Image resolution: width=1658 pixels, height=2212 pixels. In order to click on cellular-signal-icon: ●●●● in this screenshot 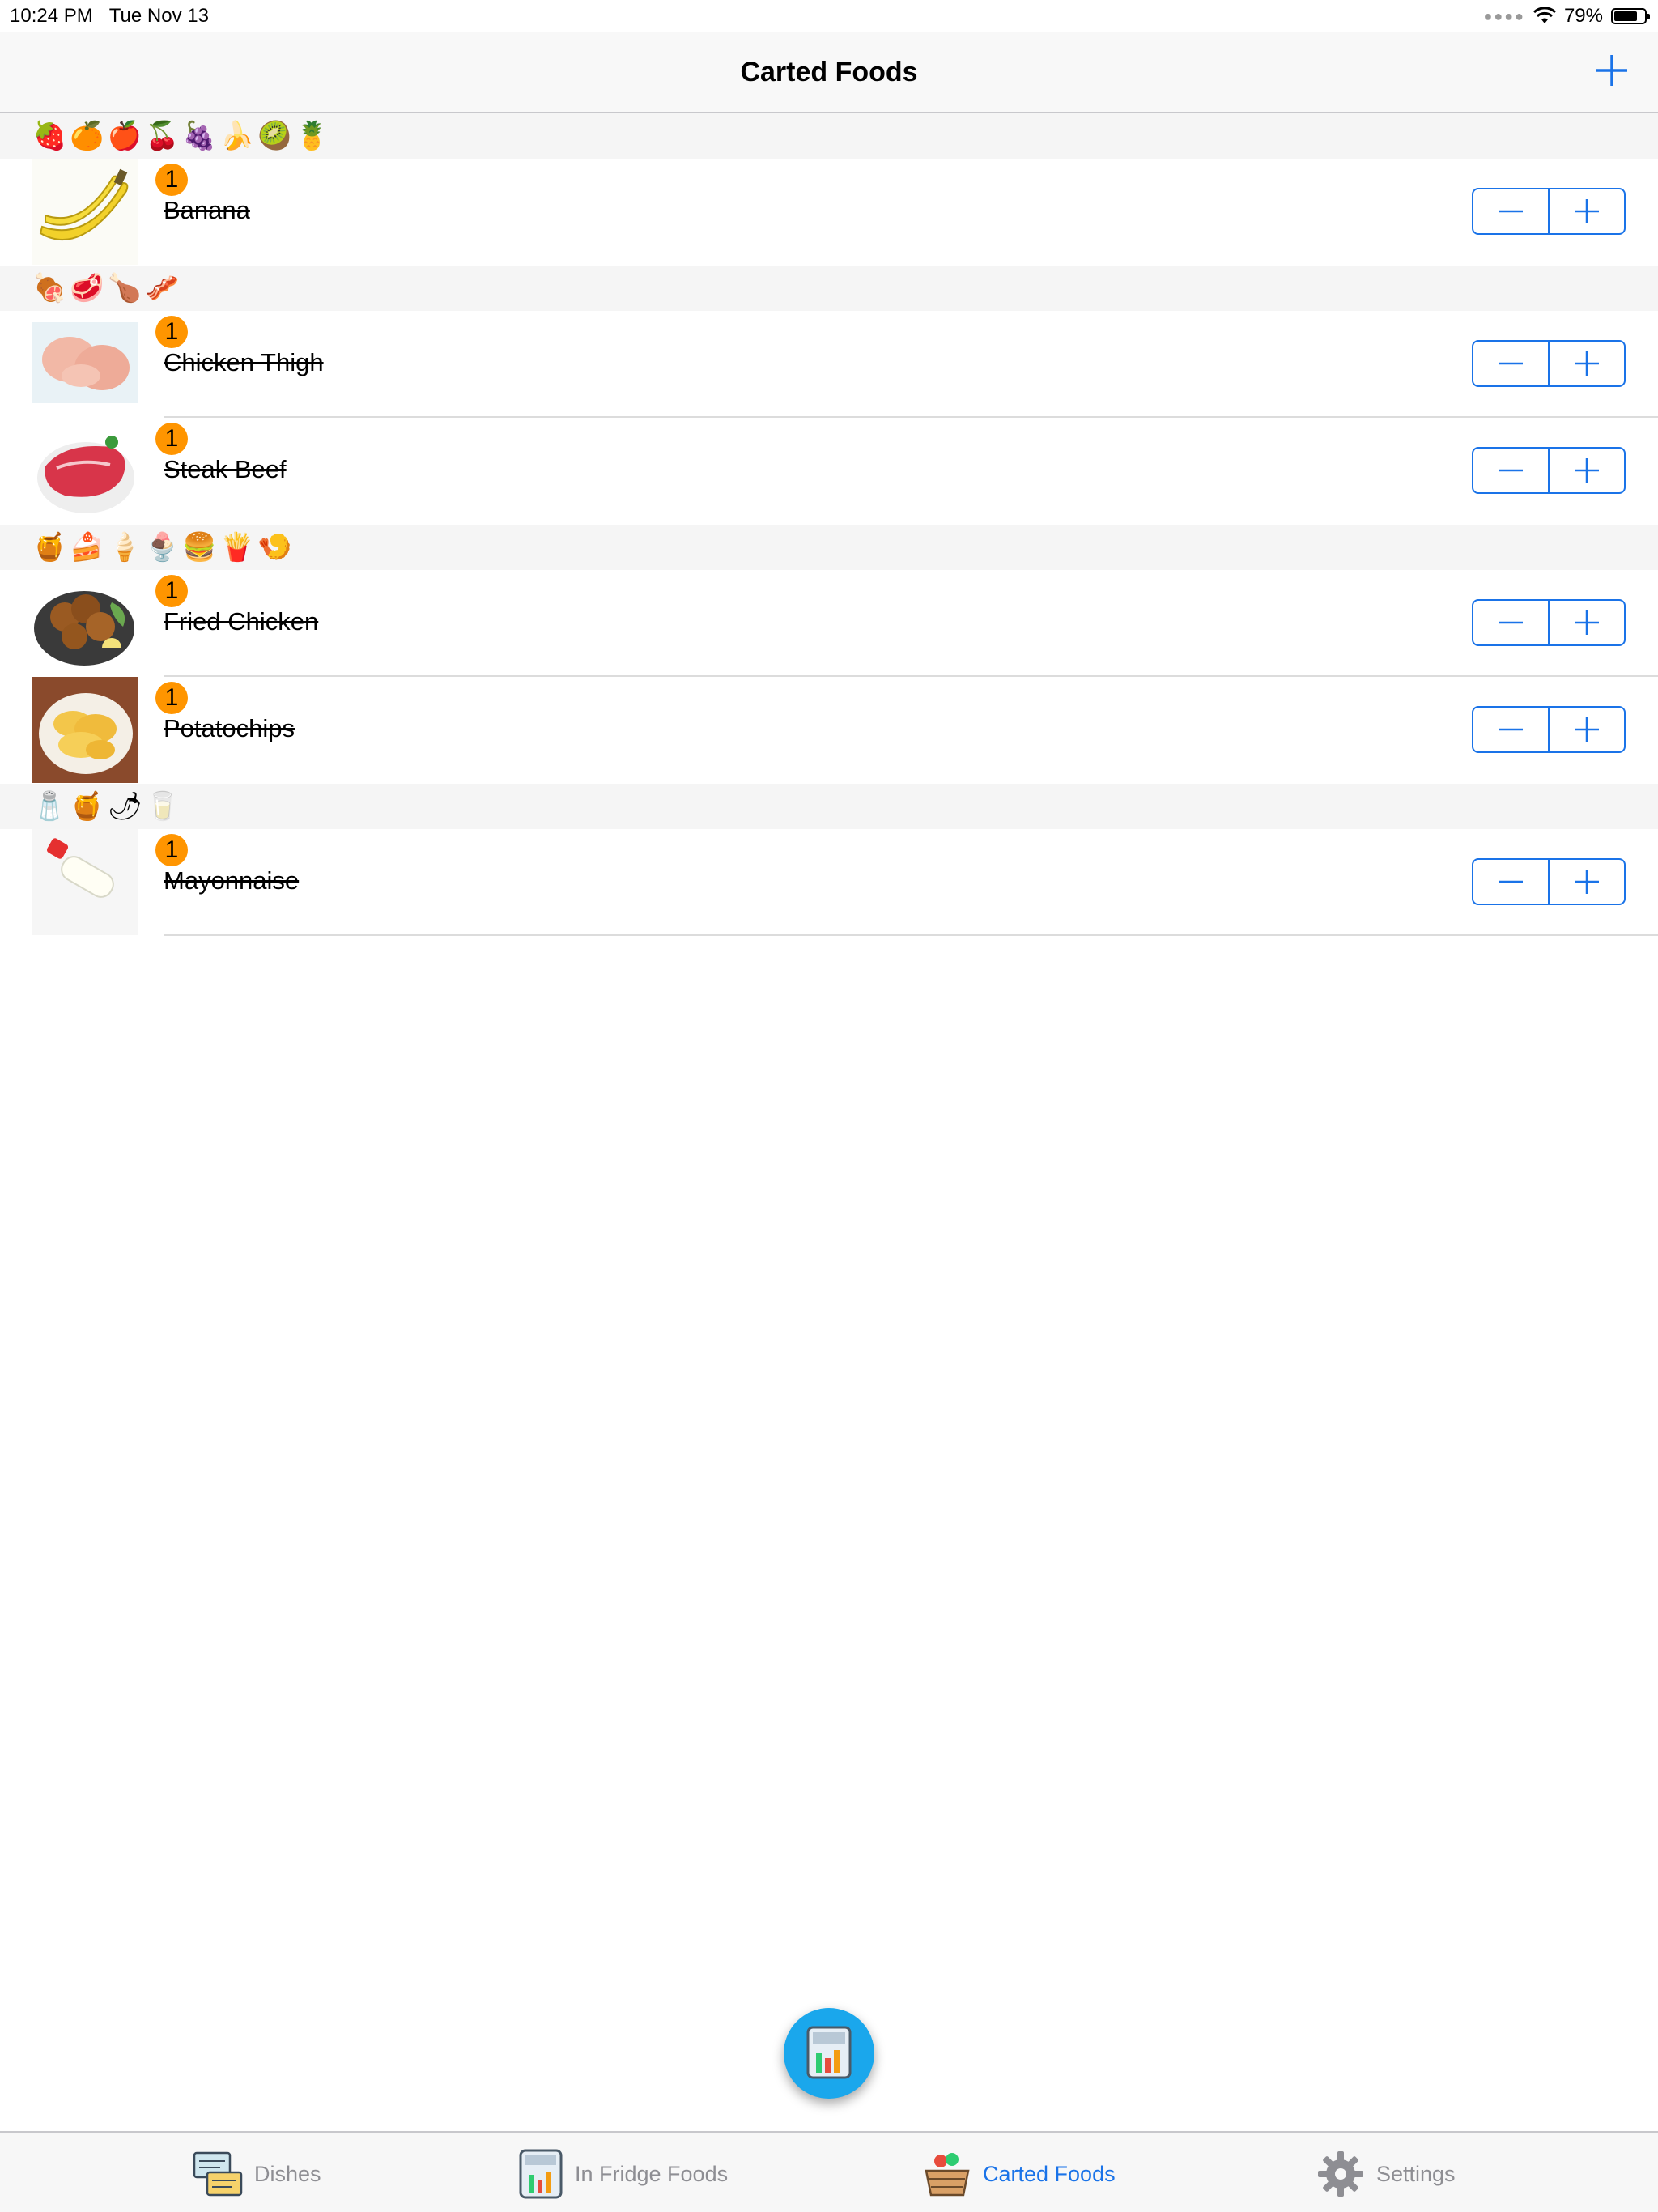, I will do `click(1504, 16)`.